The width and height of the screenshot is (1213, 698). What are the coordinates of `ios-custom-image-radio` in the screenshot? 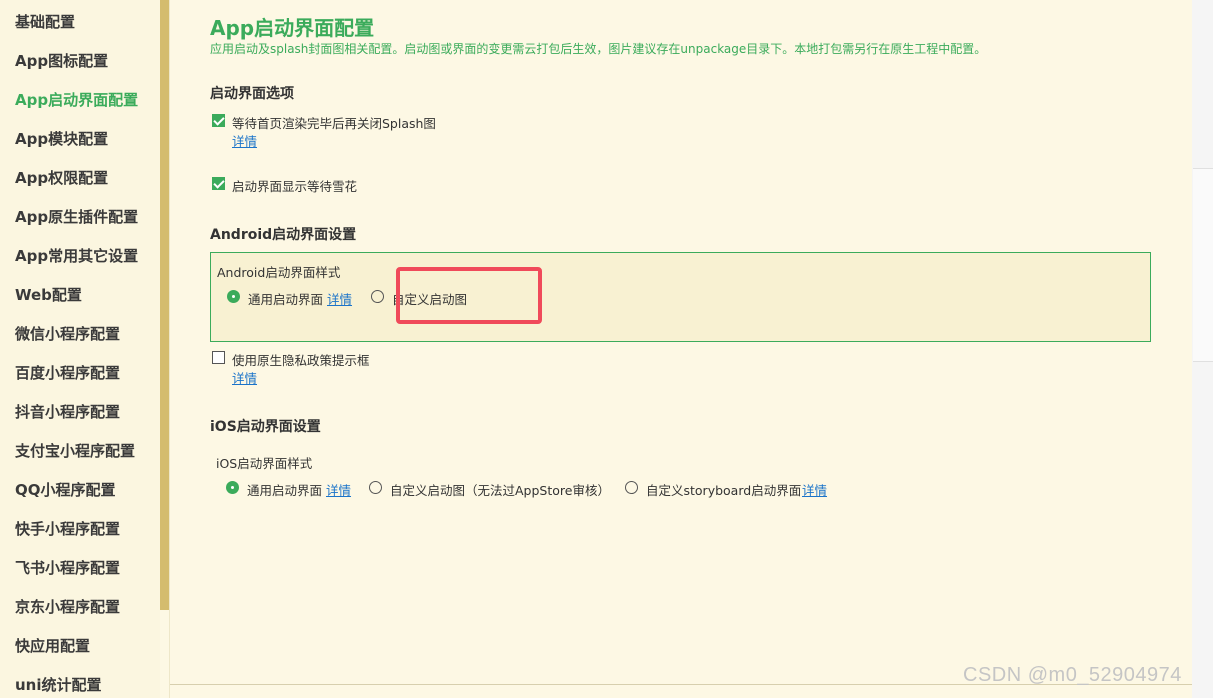 It's located at (375, 487).